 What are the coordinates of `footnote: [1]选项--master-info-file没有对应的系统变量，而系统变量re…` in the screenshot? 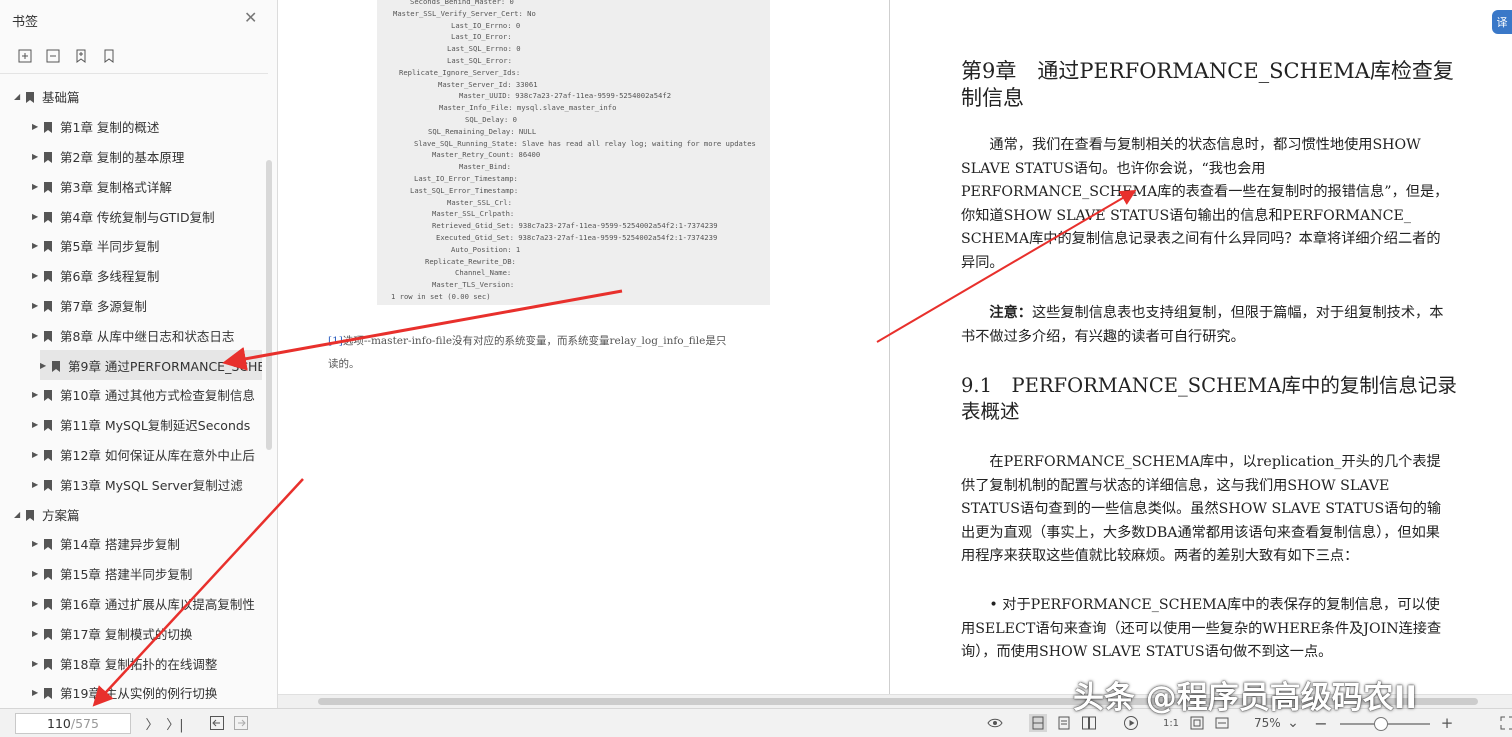 It's located at (578, 353).